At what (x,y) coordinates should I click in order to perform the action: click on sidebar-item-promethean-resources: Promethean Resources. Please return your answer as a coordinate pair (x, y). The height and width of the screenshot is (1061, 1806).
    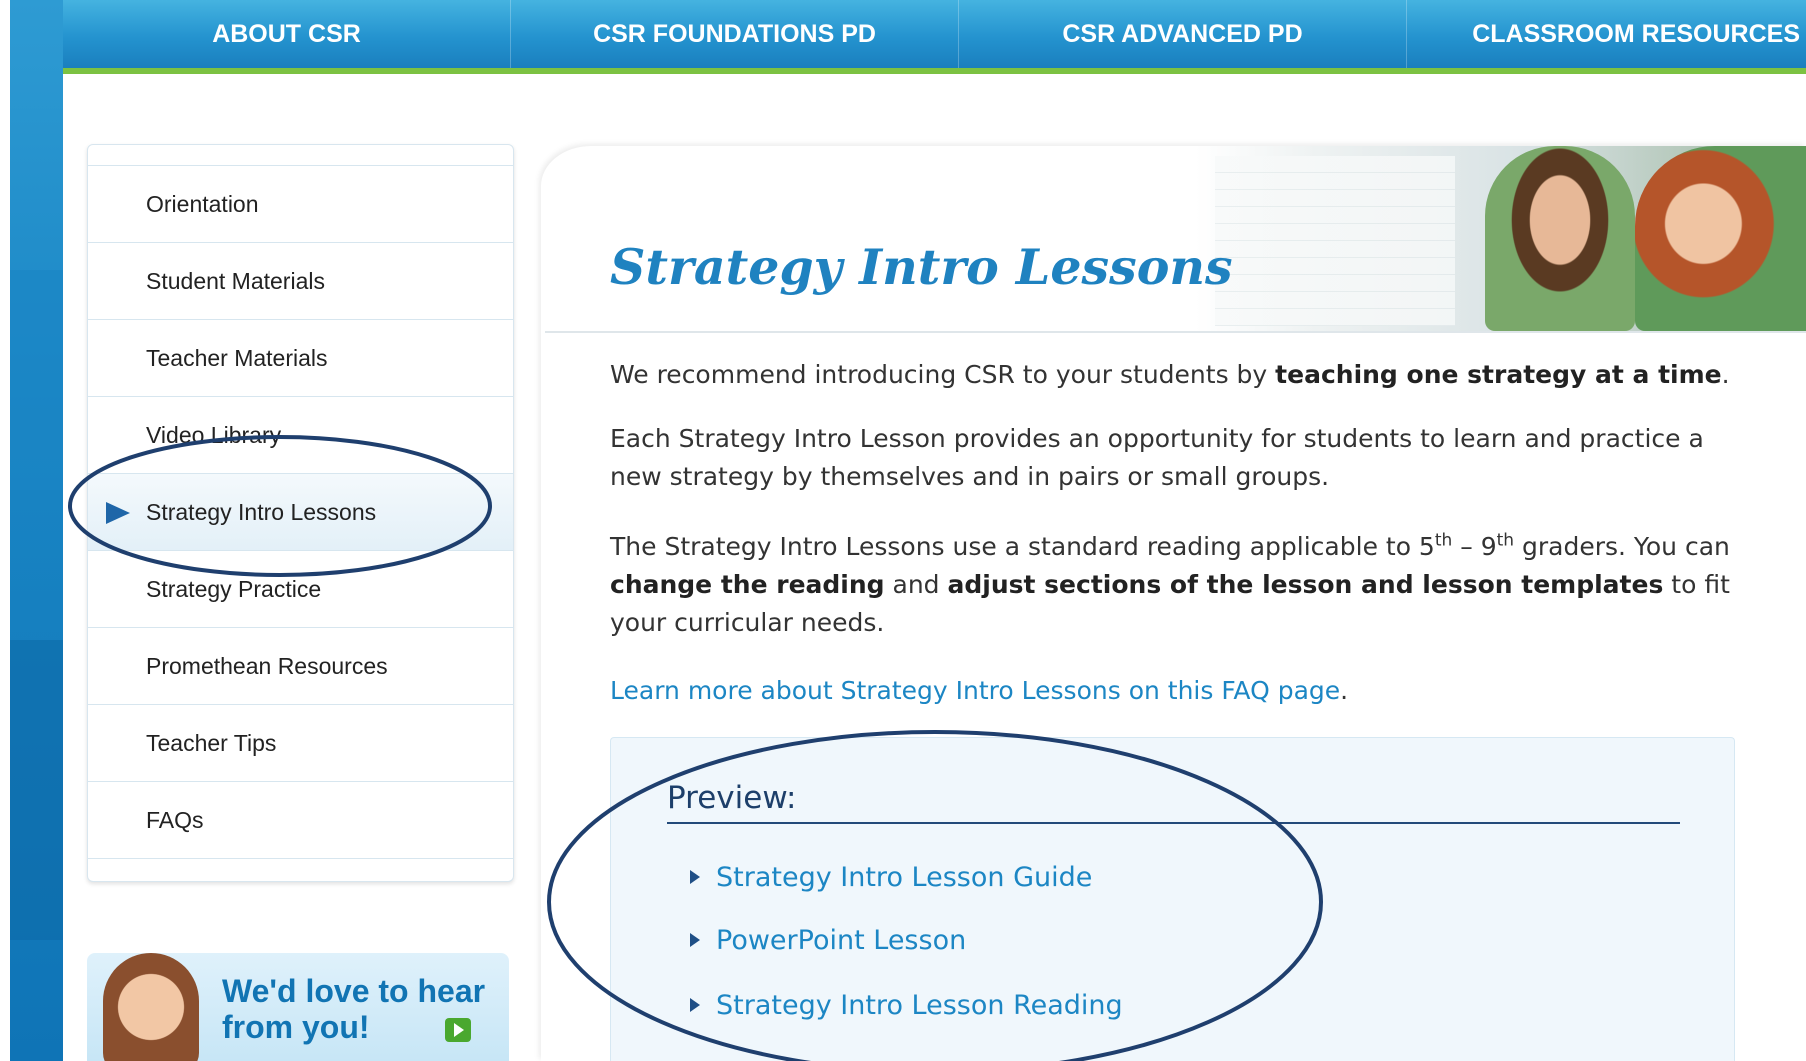
    Looking at the image, I should click on (300, 666).